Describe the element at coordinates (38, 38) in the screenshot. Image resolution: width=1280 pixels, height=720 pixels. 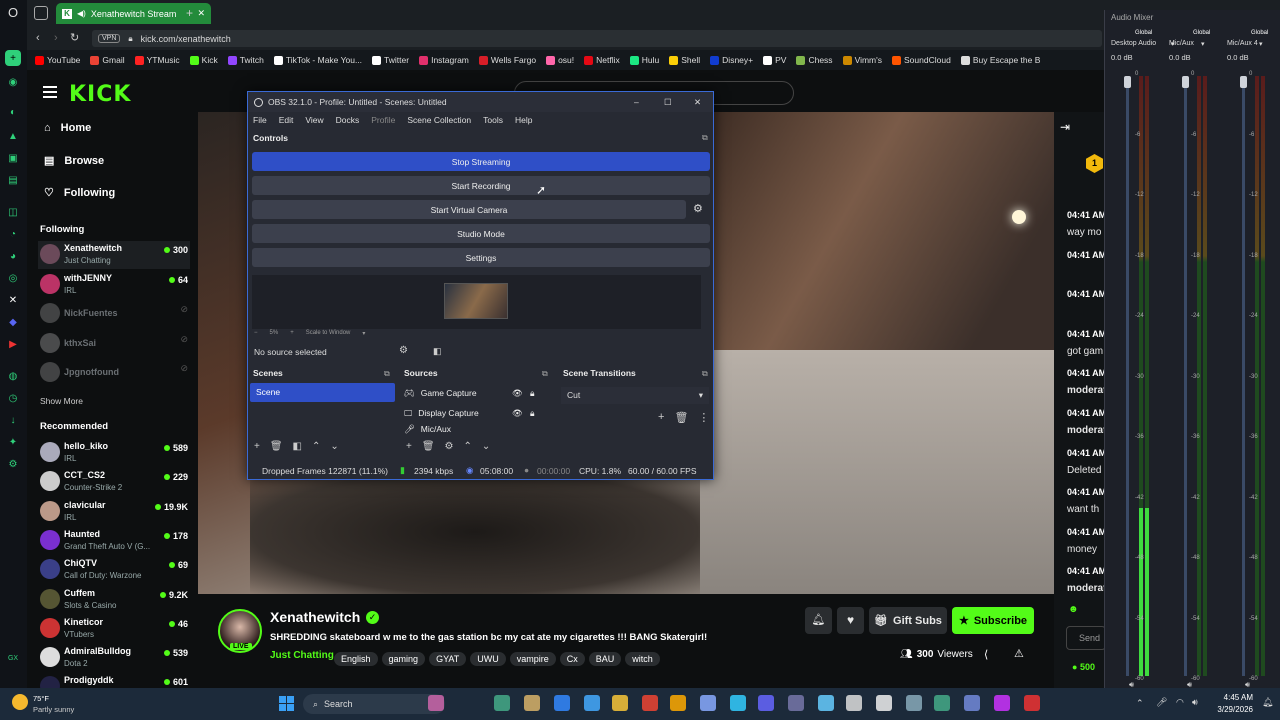
I see `back-icon: ‹` at that location.